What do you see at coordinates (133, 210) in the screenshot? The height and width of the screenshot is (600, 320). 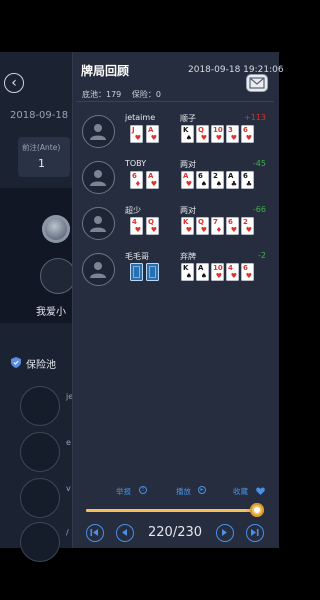 I see `player-name: 超少` at bounding box center [133, 210].